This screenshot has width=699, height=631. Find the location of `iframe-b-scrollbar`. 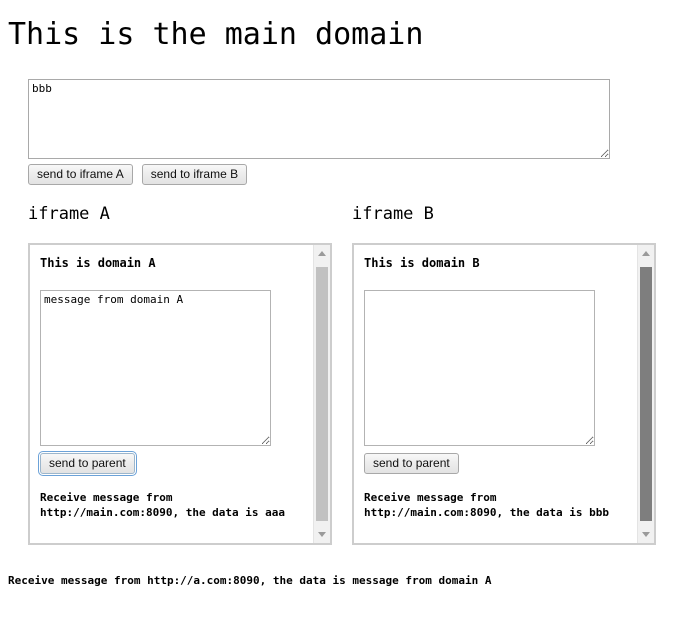

iframe-b-scrollbar is located at coordinates (645, 394).